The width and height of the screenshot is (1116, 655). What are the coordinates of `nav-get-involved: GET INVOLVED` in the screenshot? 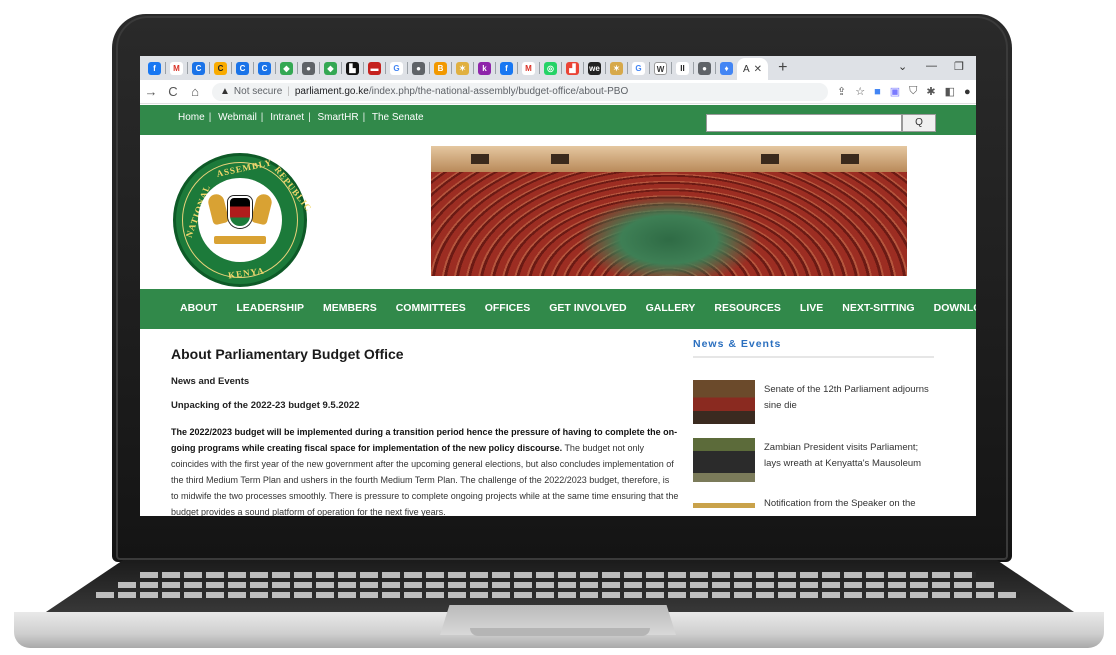 It's located at (587, 308).